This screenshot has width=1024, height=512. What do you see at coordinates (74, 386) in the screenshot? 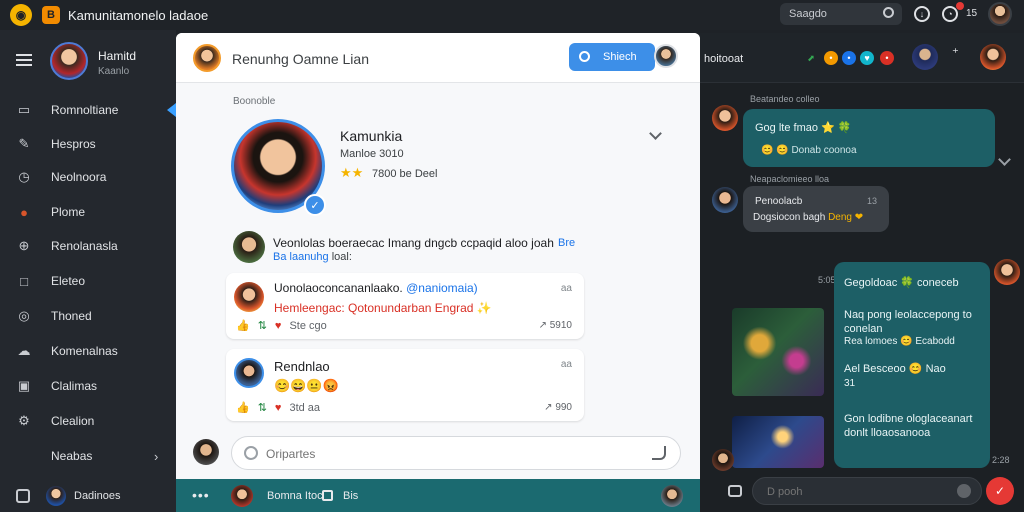
I see `sidebar-item-label: Clalimas` at bounding box center [74, 386].